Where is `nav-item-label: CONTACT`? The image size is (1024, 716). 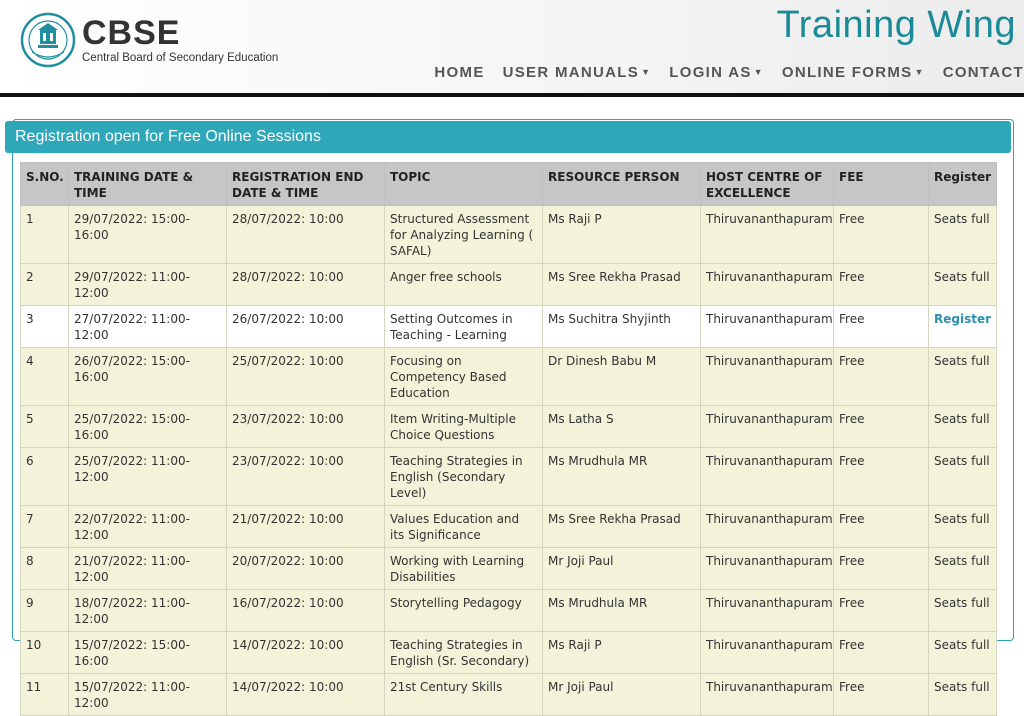 nav-item-label: CONTACT is located at coordinates (983, 72).